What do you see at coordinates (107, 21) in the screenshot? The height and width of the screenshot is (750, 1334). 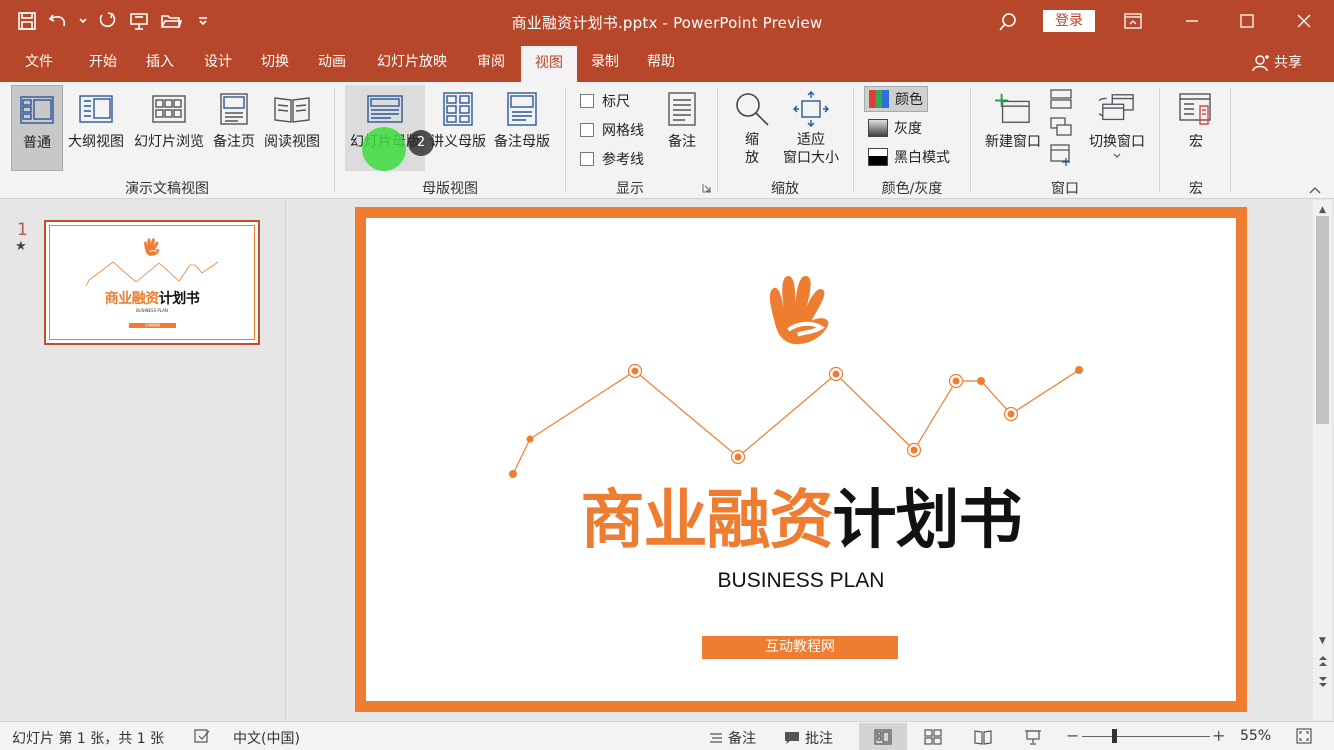 I see `redo-icon` at bounding box center [107, 21].